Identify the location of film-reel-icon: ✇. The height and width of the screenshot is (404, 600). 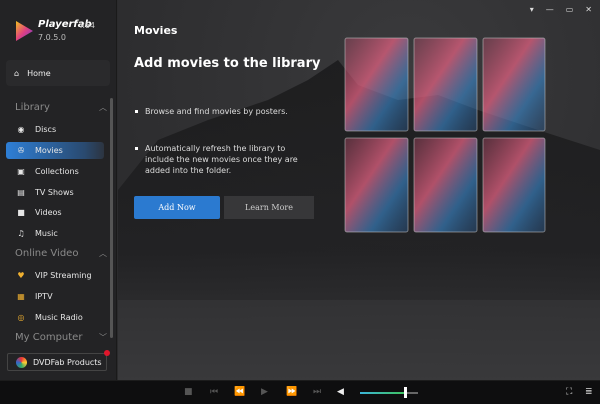
(21, 150).